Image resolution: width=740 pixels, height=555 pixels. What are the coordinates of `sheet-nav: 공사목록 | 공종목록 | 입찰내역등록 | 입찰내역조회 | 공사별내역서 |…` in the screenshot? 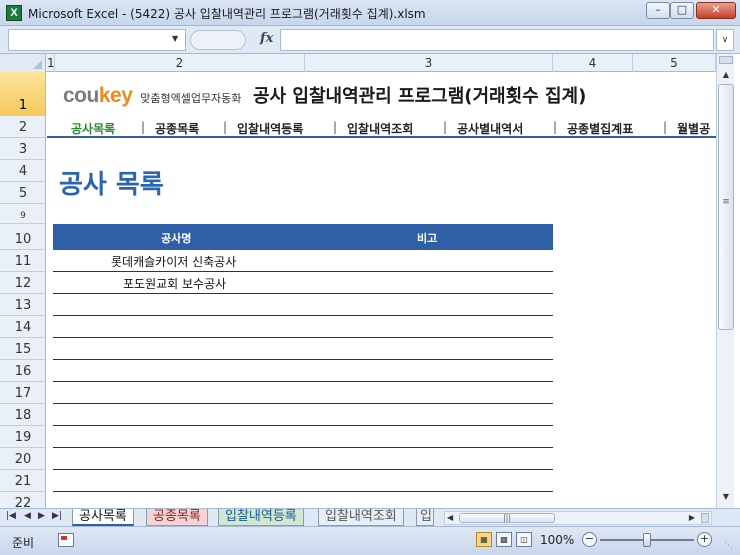 It's located at (381, 127).